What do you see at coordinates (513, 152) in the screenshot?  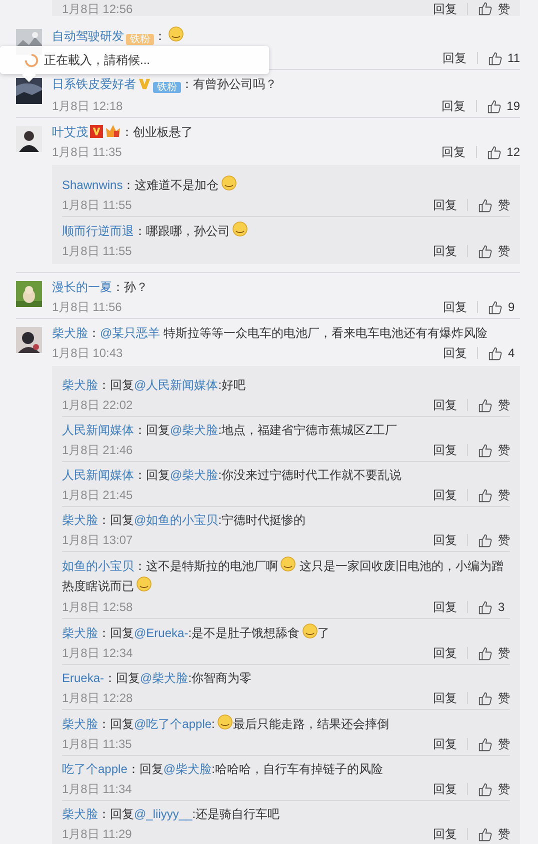 I see `like-count: 12` at bounding box center [513, 152].